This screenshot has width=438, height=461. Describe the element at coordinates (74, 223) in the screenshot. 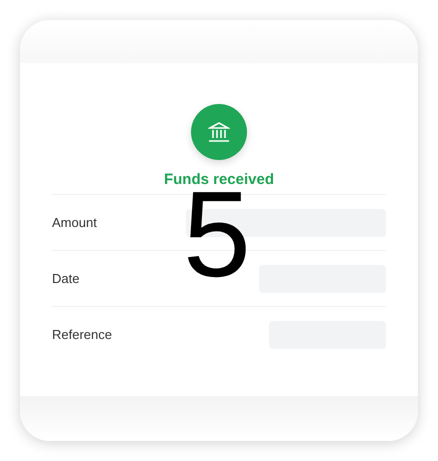

I see `detail-label: Amount` at that location.